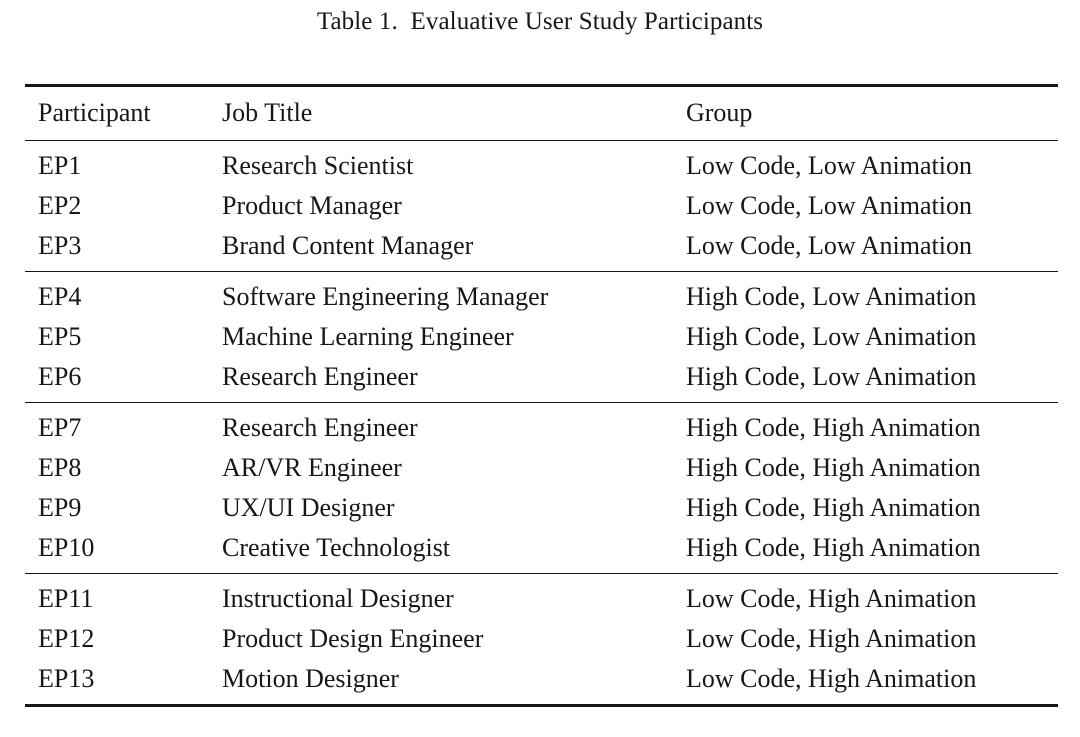 The image size is (1080, 737). I want to click on cell-participant: EP7, so click(117, 425).